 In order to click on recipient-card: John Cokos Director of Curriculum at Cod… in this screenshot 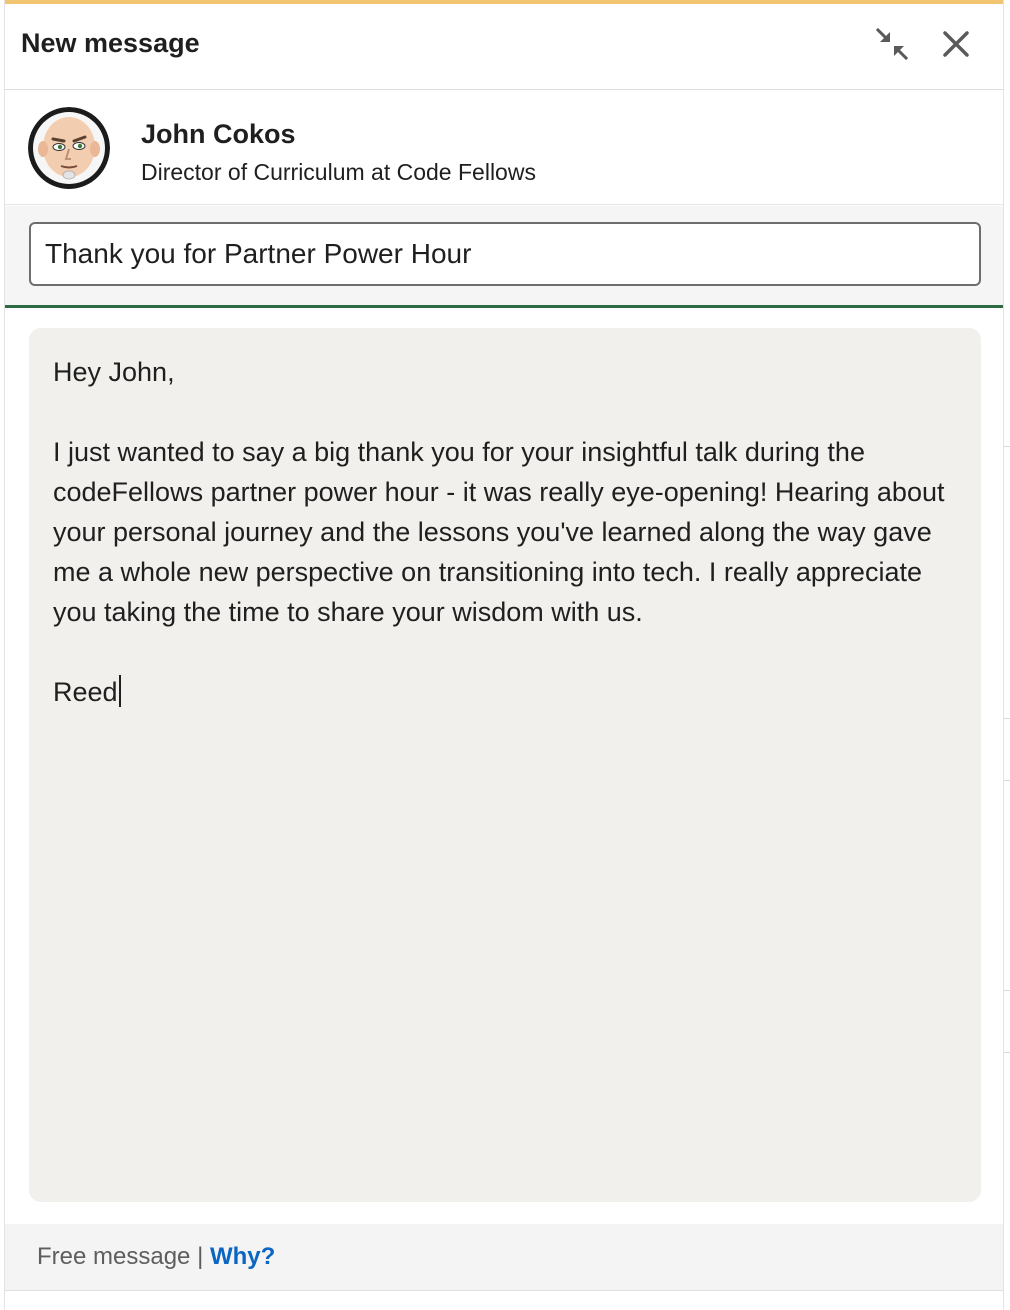, I will do `click(504, 148)`.